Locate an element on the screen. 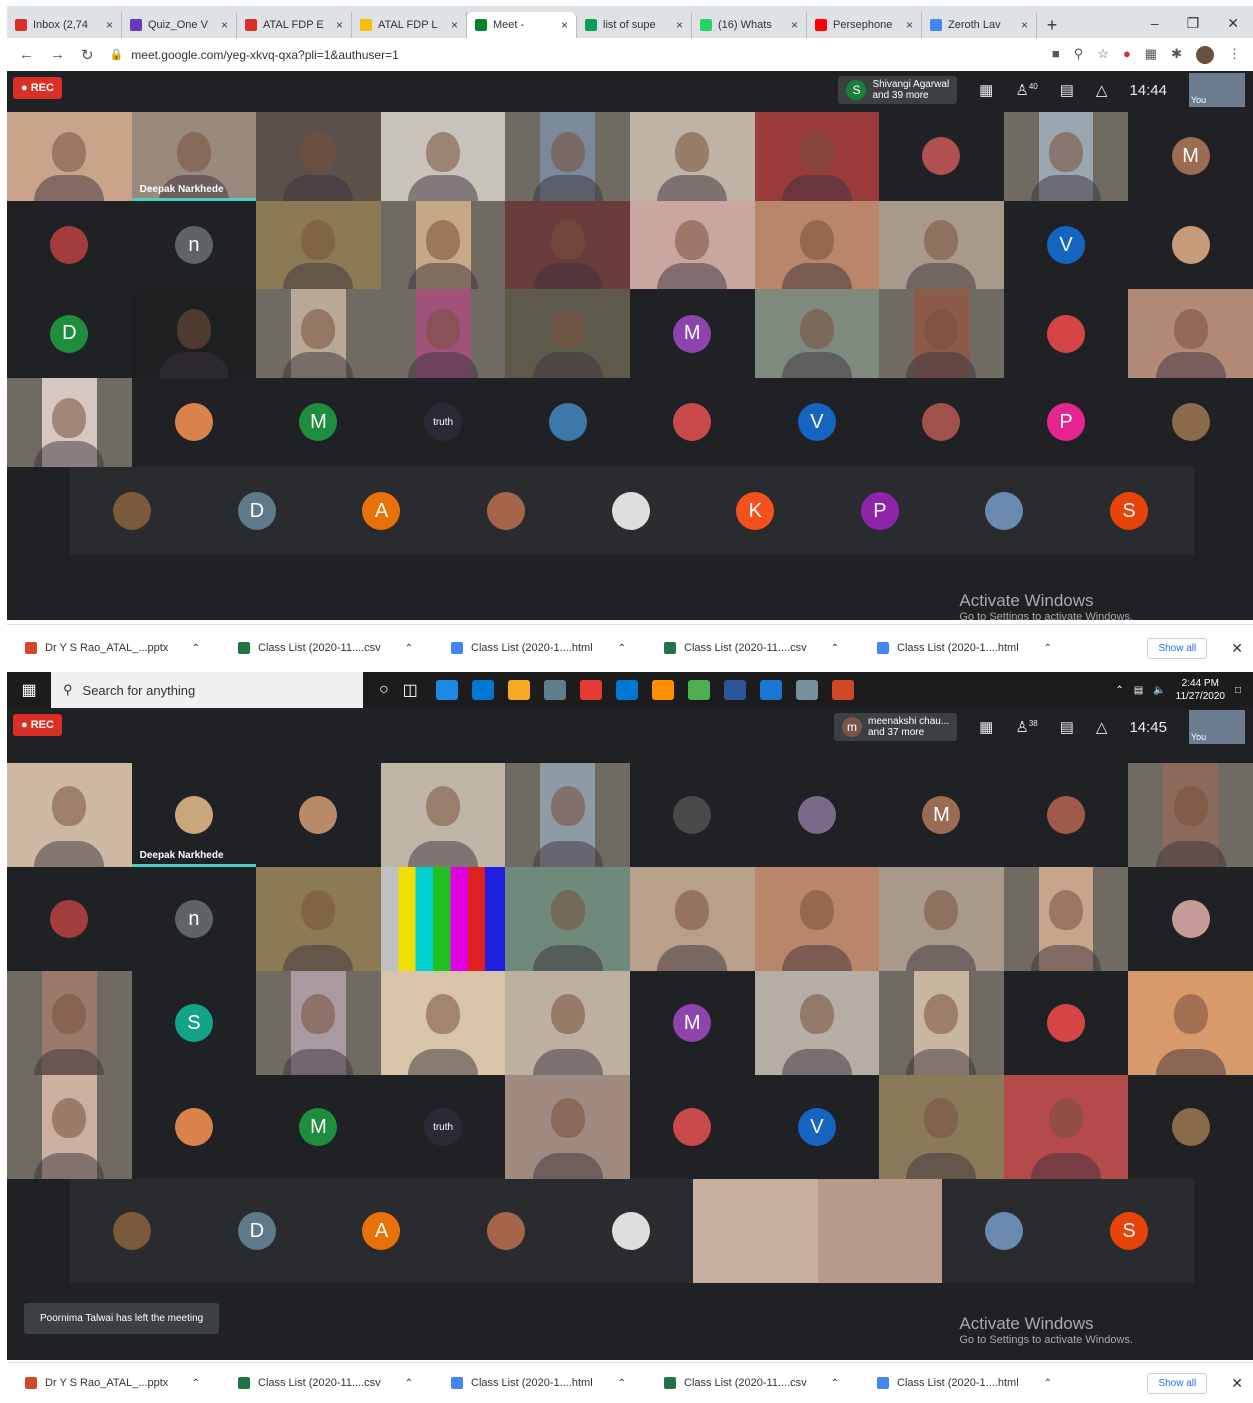 The width and height of the screenshot is (1253, 1403). bookmark-star-icon: ☆ is located at coordinates (1103, 55).